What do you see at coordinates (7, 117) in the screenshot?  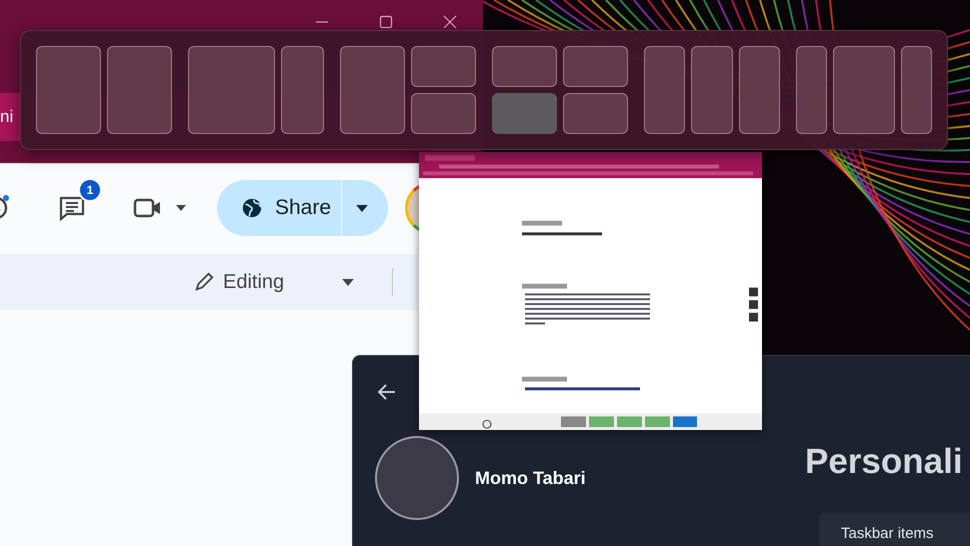 I see `tab-title: ni` at bounding box center [7, 117].